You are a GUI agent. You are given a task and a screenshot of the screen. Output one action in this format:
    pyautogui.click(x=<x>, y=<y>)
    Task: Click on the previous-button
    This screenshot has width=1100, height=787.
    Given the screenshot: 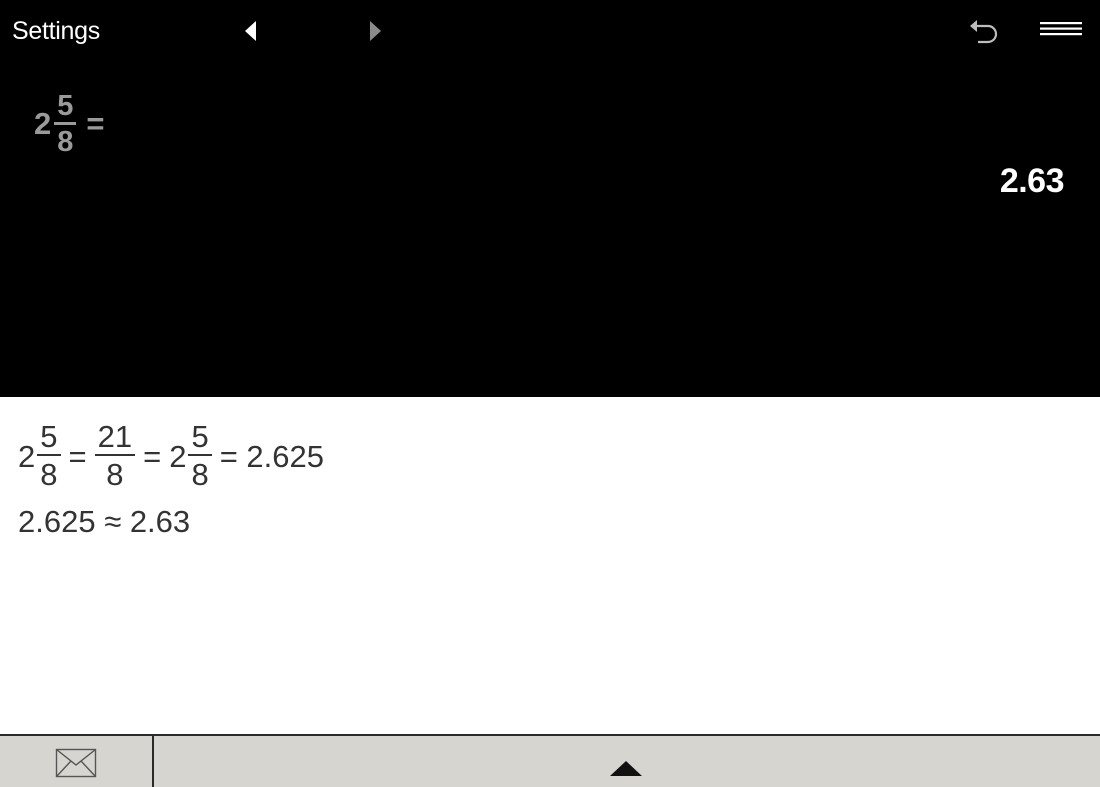 What is the action you would take?
    pyautogui.click(x=251, y=31)
    